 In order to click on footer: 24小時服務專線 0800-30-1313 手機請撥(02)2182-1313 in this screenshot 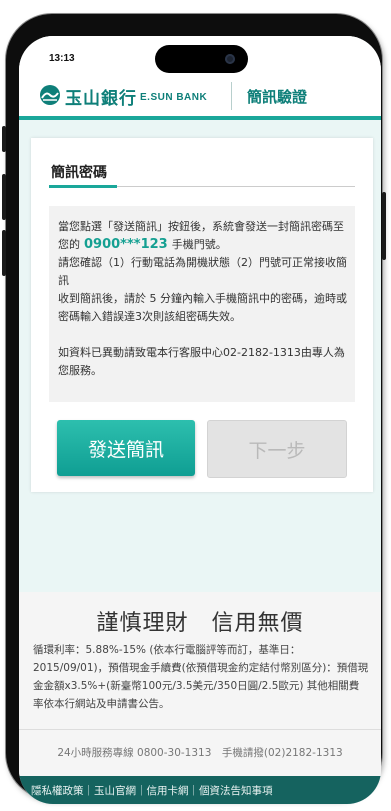, I will do `click(200, 752)`.